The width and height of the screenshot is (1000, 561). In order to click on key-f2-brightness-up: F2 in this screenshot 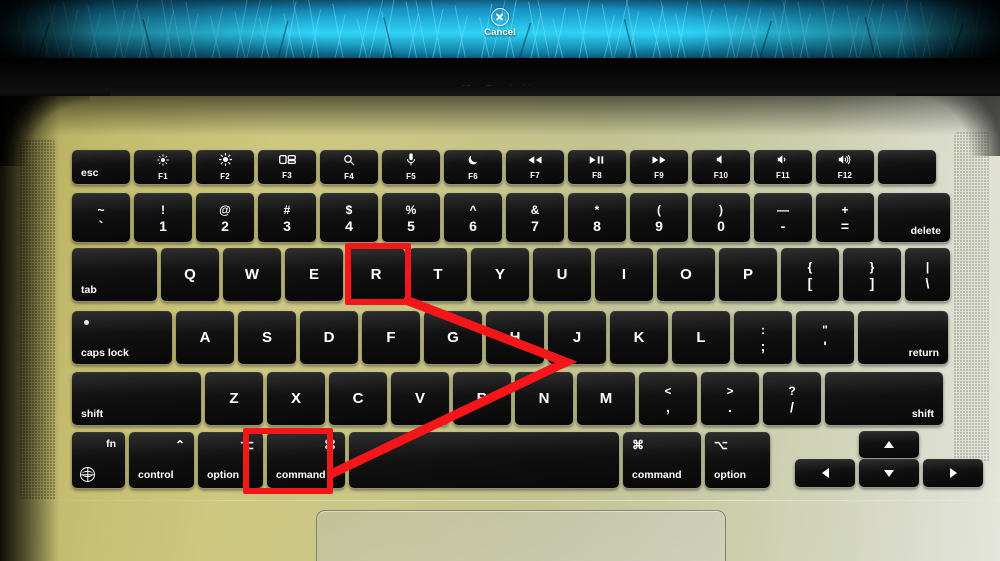, I will do `click(225, 167)`.